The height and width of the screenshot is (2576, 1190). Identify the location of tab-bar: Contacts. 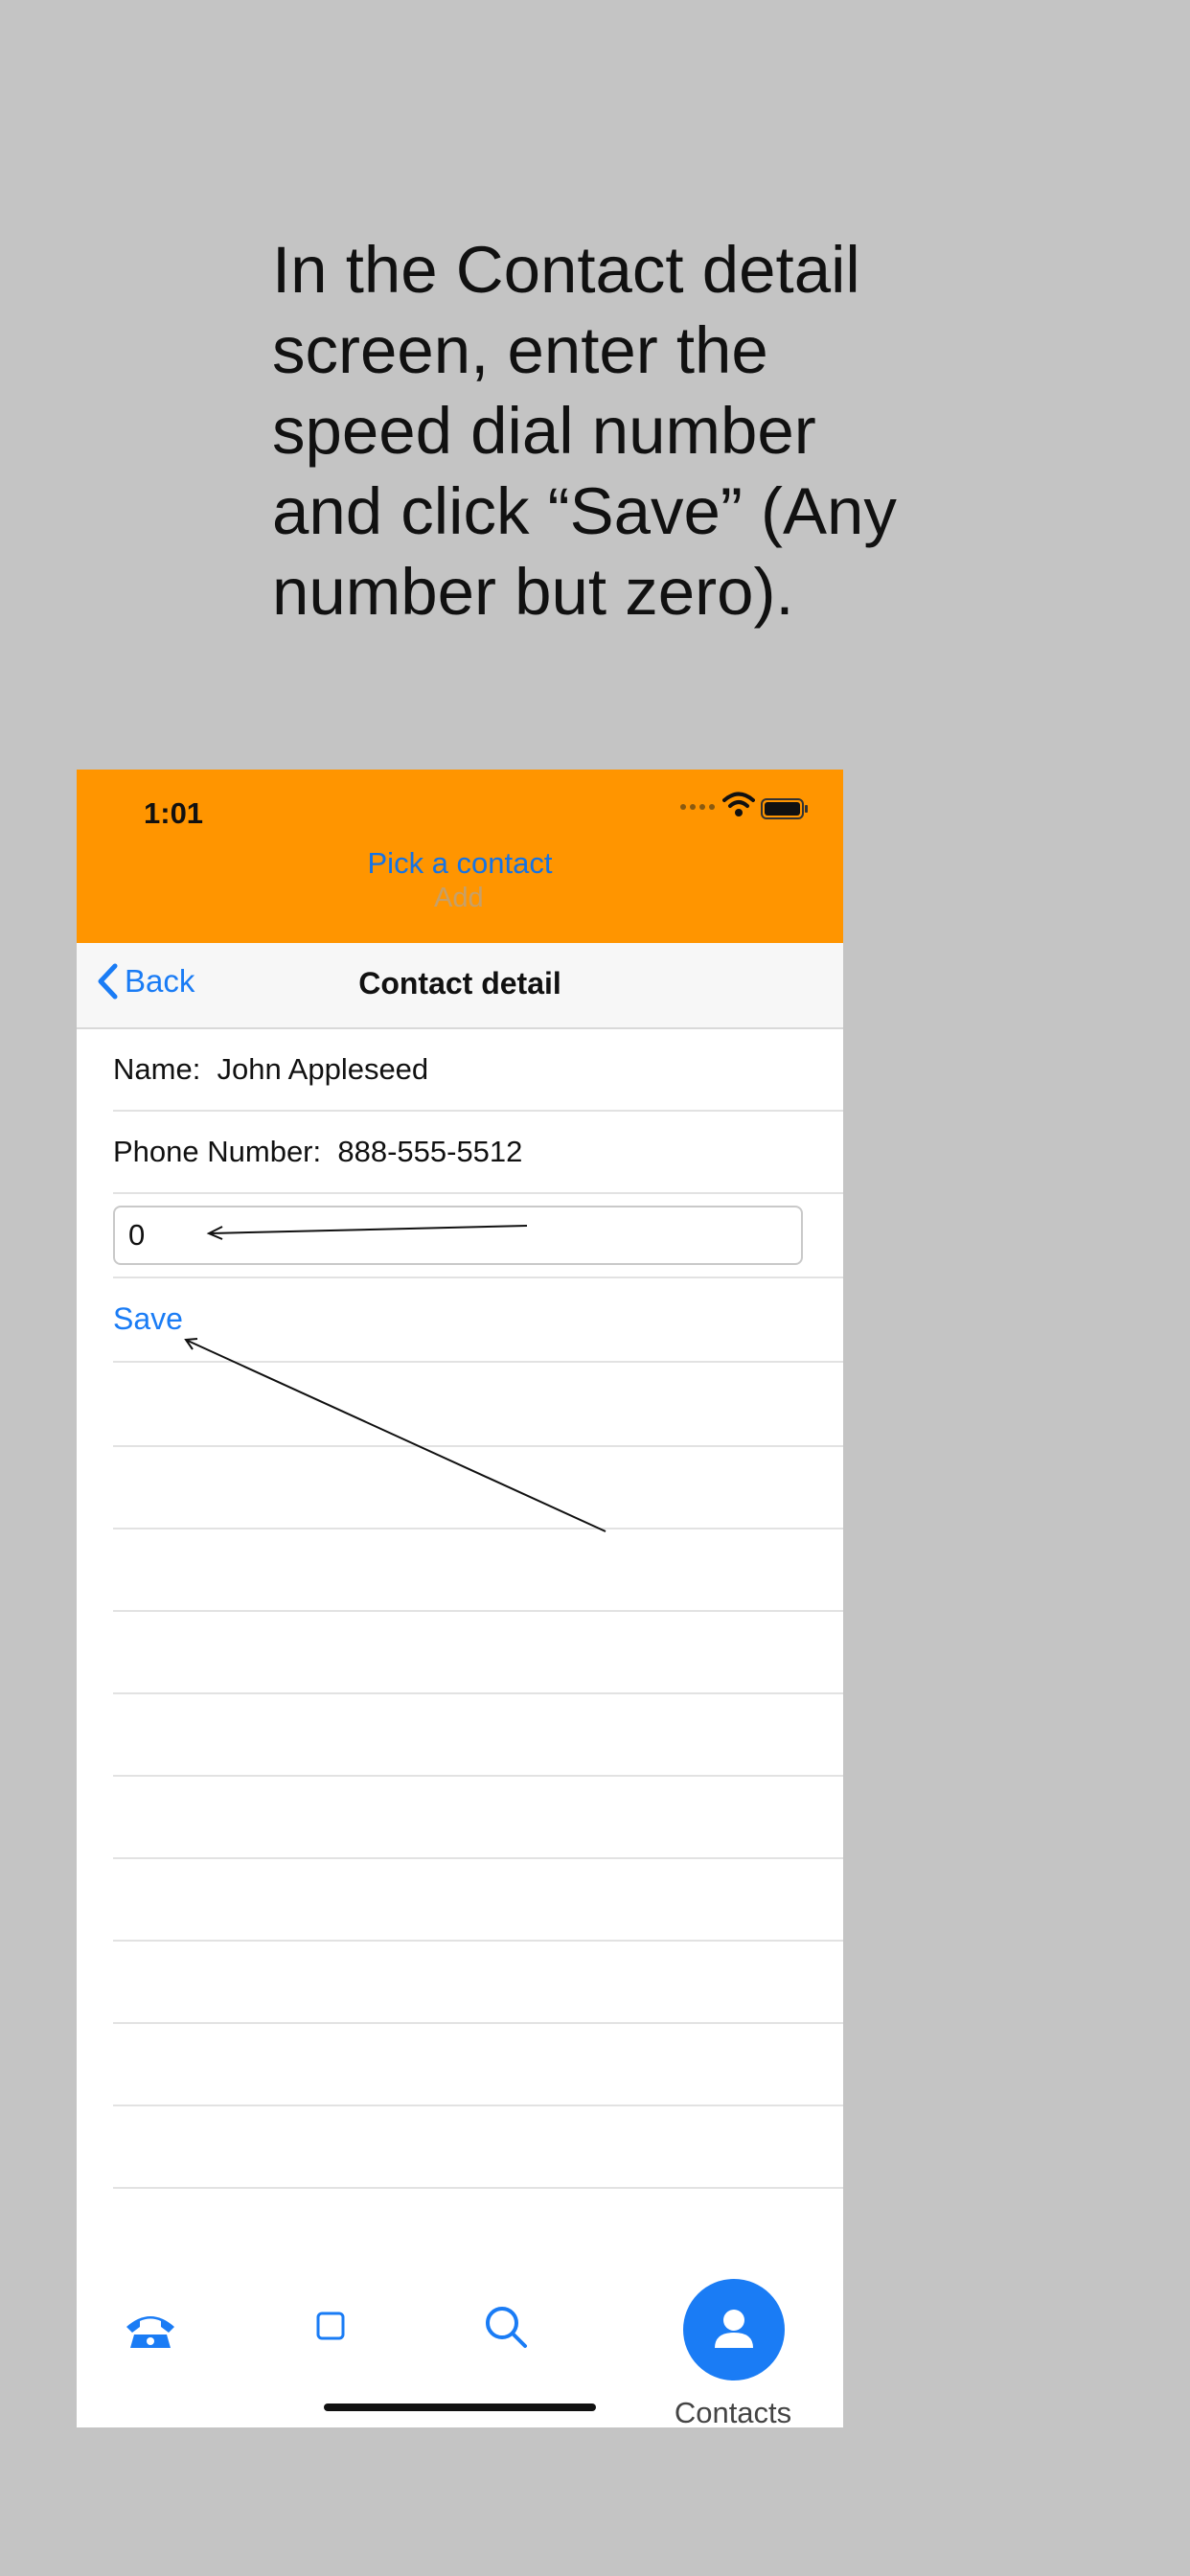
(460, 2343).